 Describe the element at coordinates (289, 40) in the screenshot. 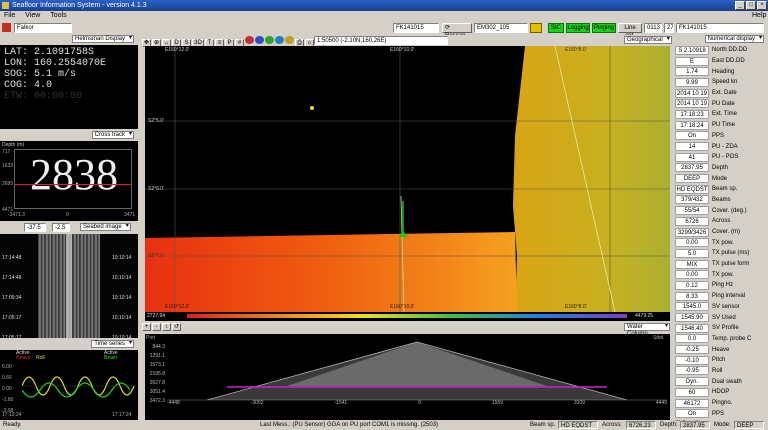

I see `globe-yellow-icon` at that location.